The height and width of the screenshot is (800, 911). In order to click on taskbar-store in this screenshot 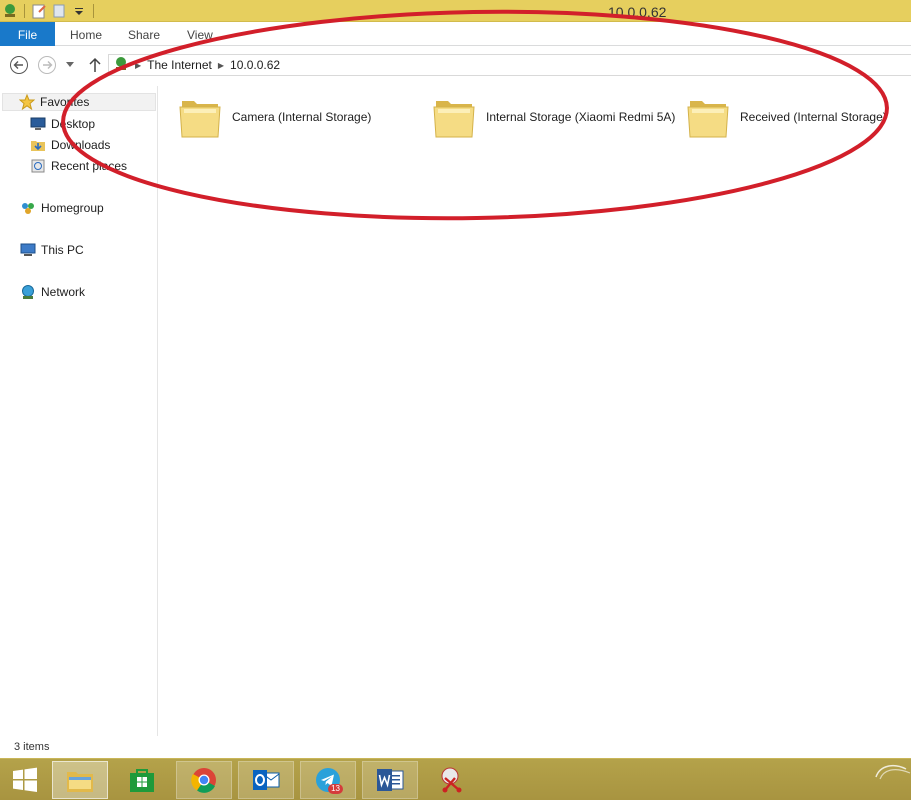, I will do `click(142, 780)`.